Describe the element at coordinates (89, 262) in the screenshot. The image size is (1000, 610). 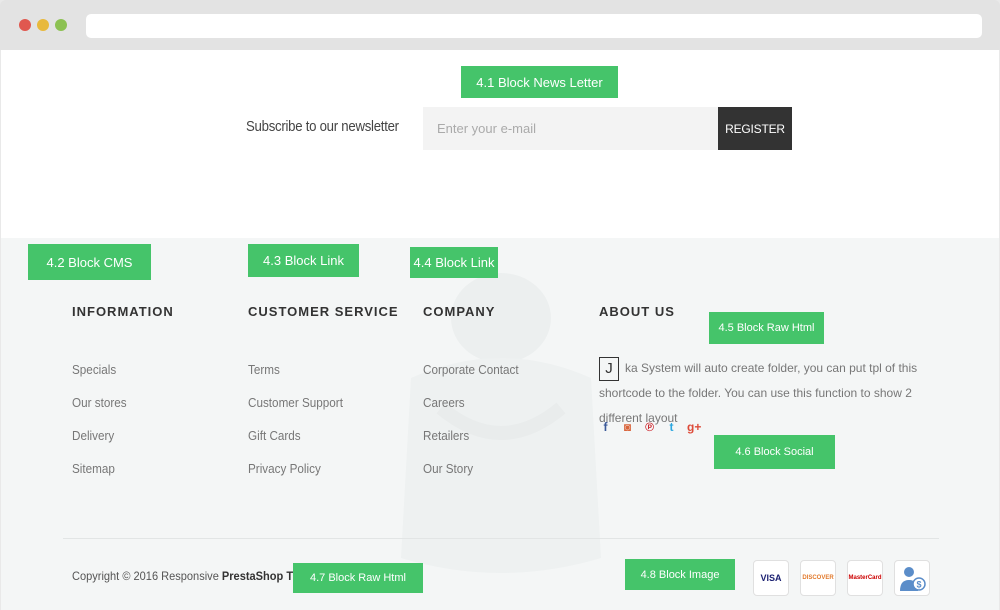
I see `cms-block-label: 4.2 Block CMS` at that location.